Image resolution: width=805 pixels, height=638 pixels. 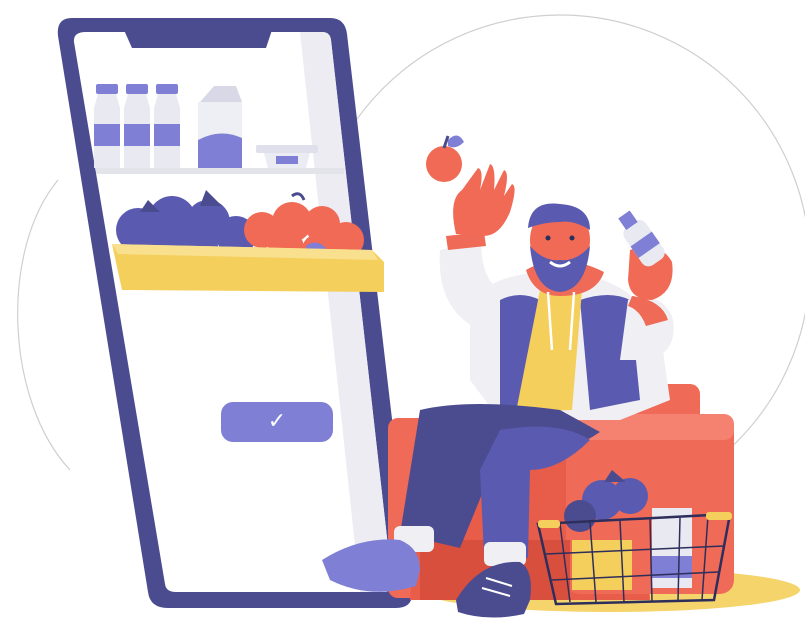 I want to click on phone-notch, so click(x=198, y=39).